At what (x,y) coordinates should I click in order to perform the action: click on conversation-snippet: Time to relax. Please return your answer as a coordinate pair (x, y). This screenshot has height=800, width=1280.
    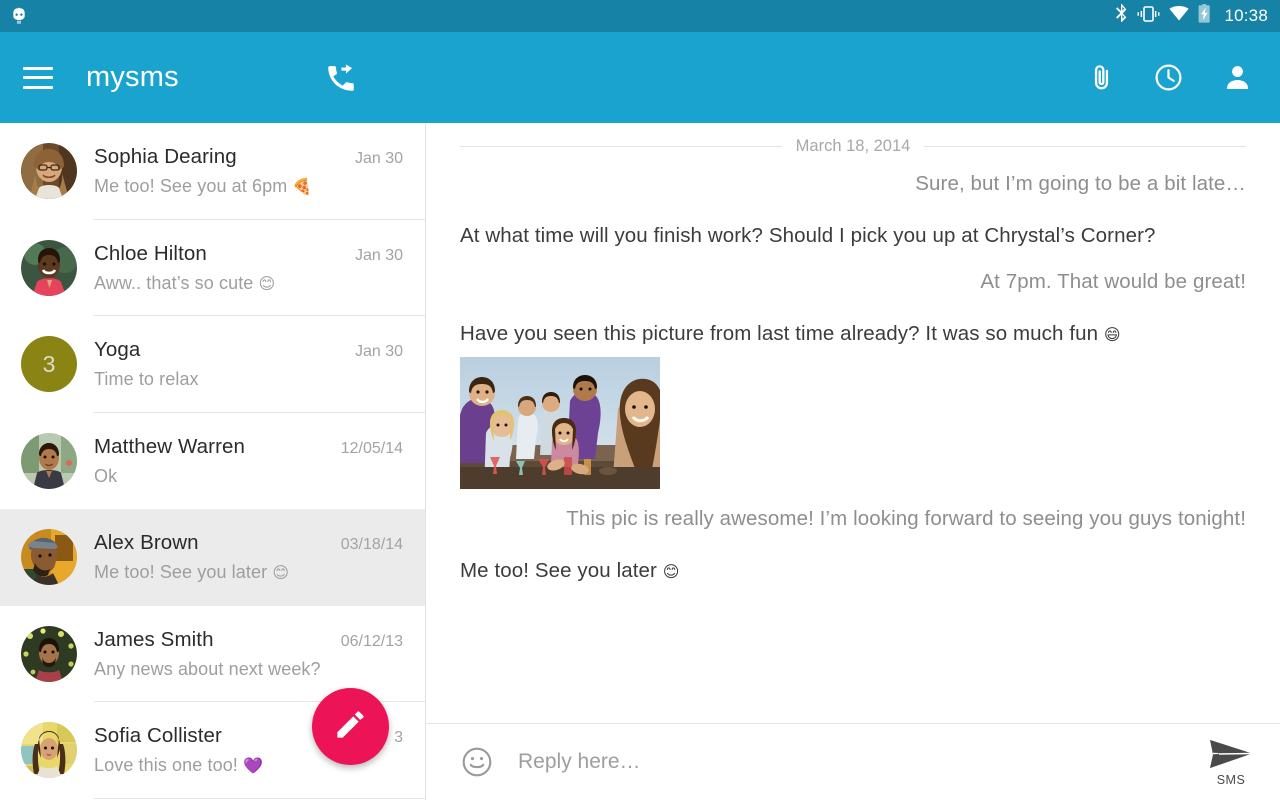
    Looking at the image, I should click on (146, 379).